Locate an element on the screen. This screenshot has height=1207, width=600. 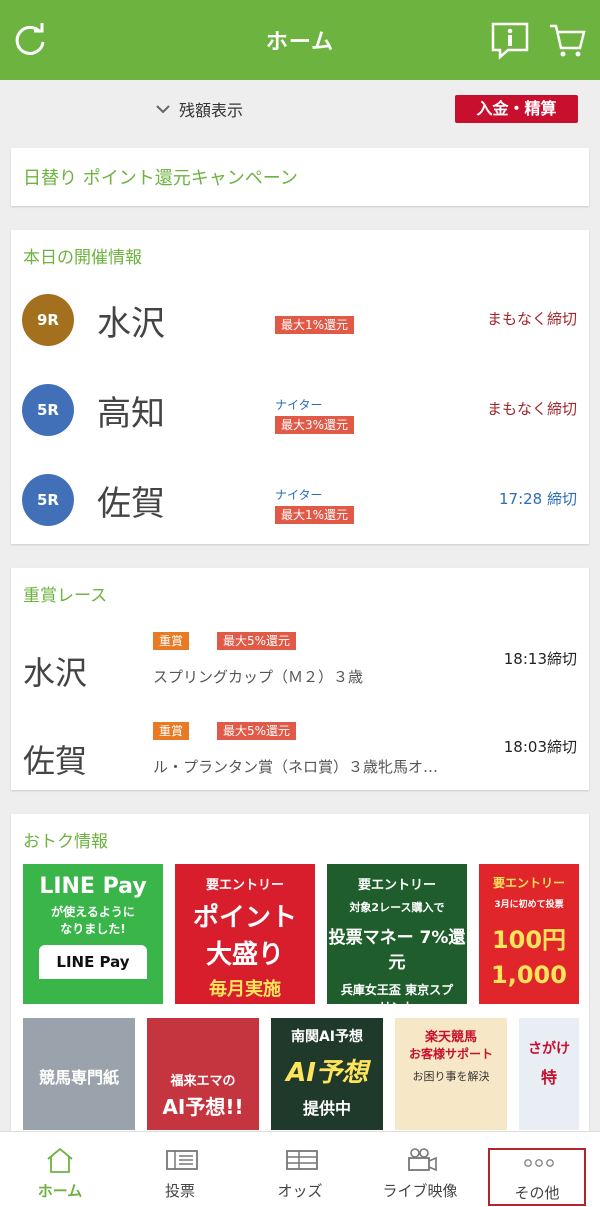
race-status: 17:28 締切 is located at coordinates (538, 499).